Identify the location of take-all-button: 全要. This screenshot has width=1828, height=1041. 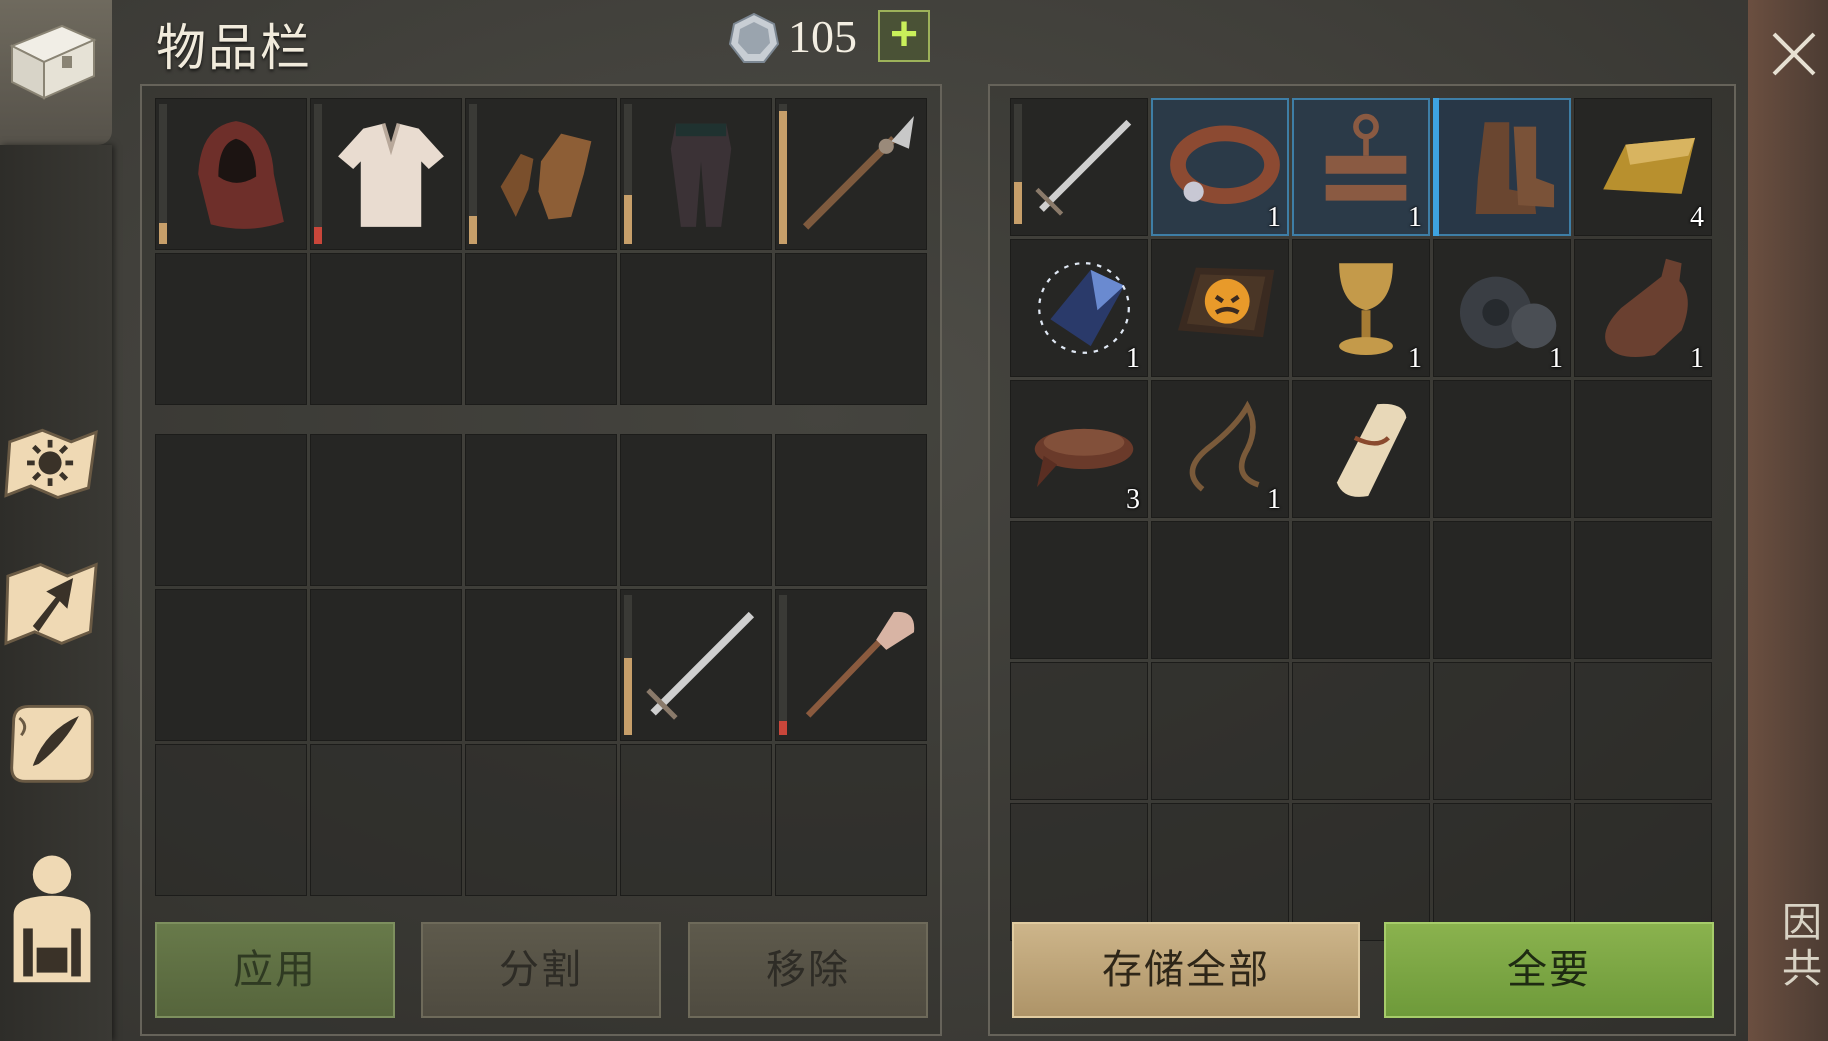
(1549, 970).